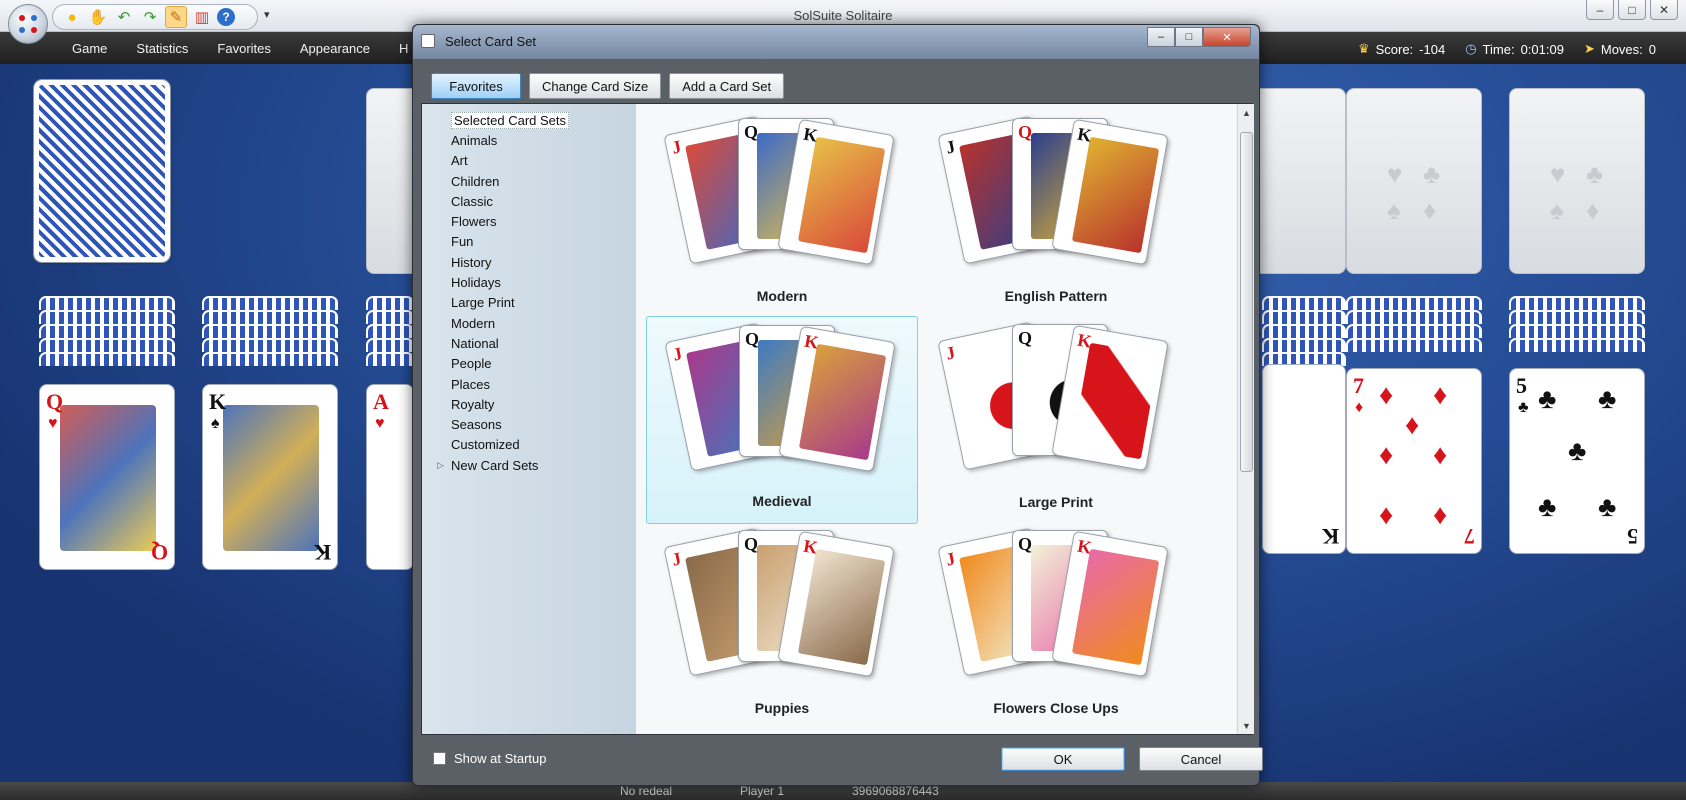 The width and height of the screenshot is (1686, 800). I want to click on category-label: People, so click(471, 364).